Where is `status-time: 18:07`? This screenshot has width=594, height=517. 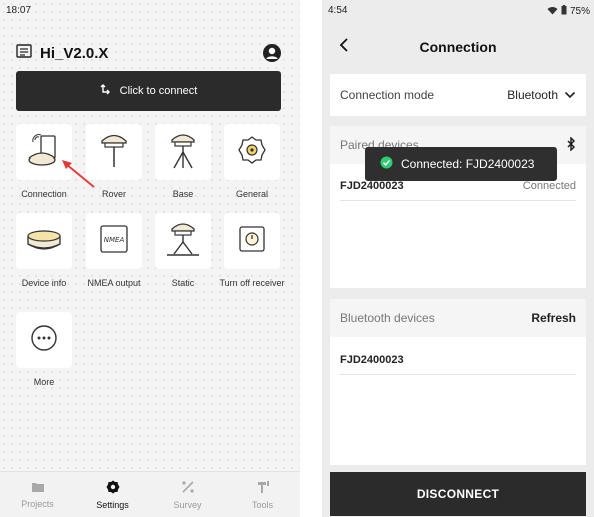
status-time: 18:07 is located at coordinates (19, 10).